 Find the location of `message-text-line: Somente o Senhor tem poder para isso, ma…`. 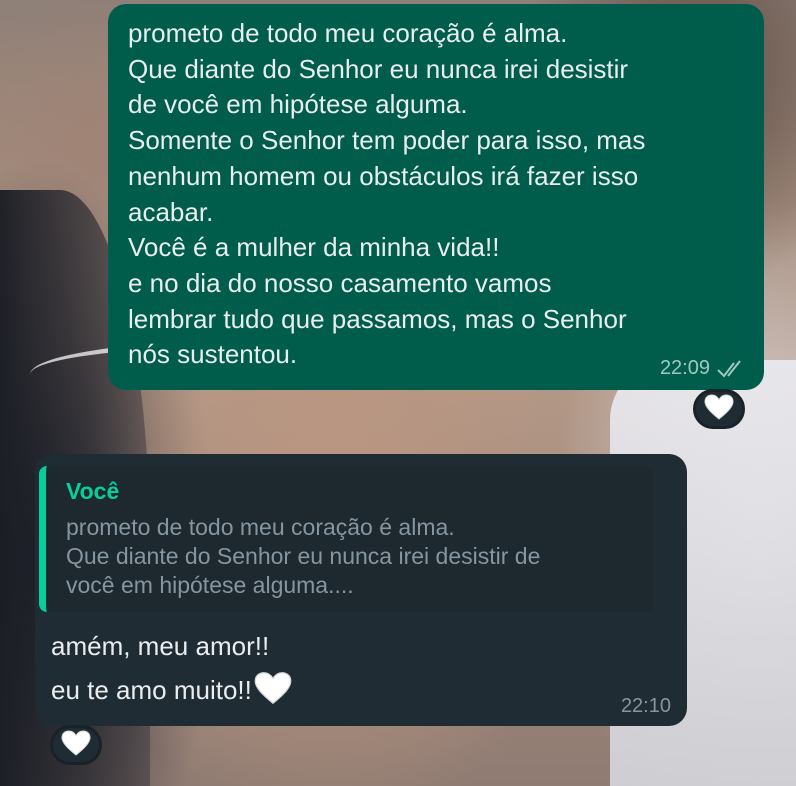

message-text-line: Somente o Senhor tem poder para isso, ma… is located at coordinates (387, 140).